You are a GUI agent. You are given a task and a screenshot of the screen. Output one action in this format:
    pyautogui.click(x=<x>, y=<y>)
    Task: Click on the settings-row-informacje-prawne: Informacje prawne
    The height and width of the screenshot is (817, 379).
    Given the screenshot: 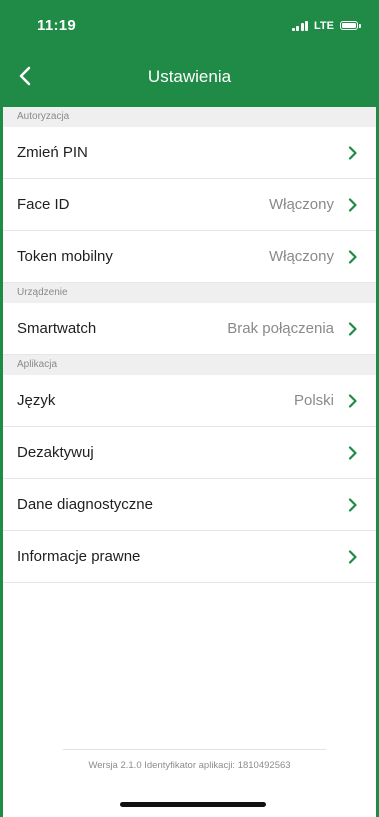 What is the action you would take?
    pyautogui.click(x=189, y=557)
    